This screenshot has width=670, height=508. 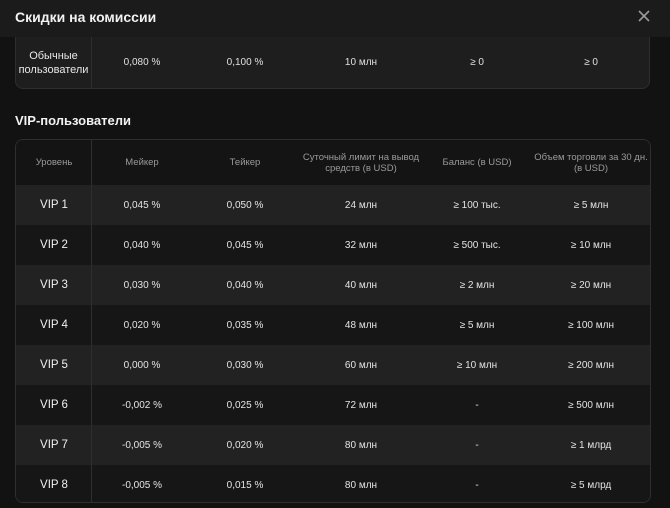 I want to click on close-button, so click(x=644, y=16).